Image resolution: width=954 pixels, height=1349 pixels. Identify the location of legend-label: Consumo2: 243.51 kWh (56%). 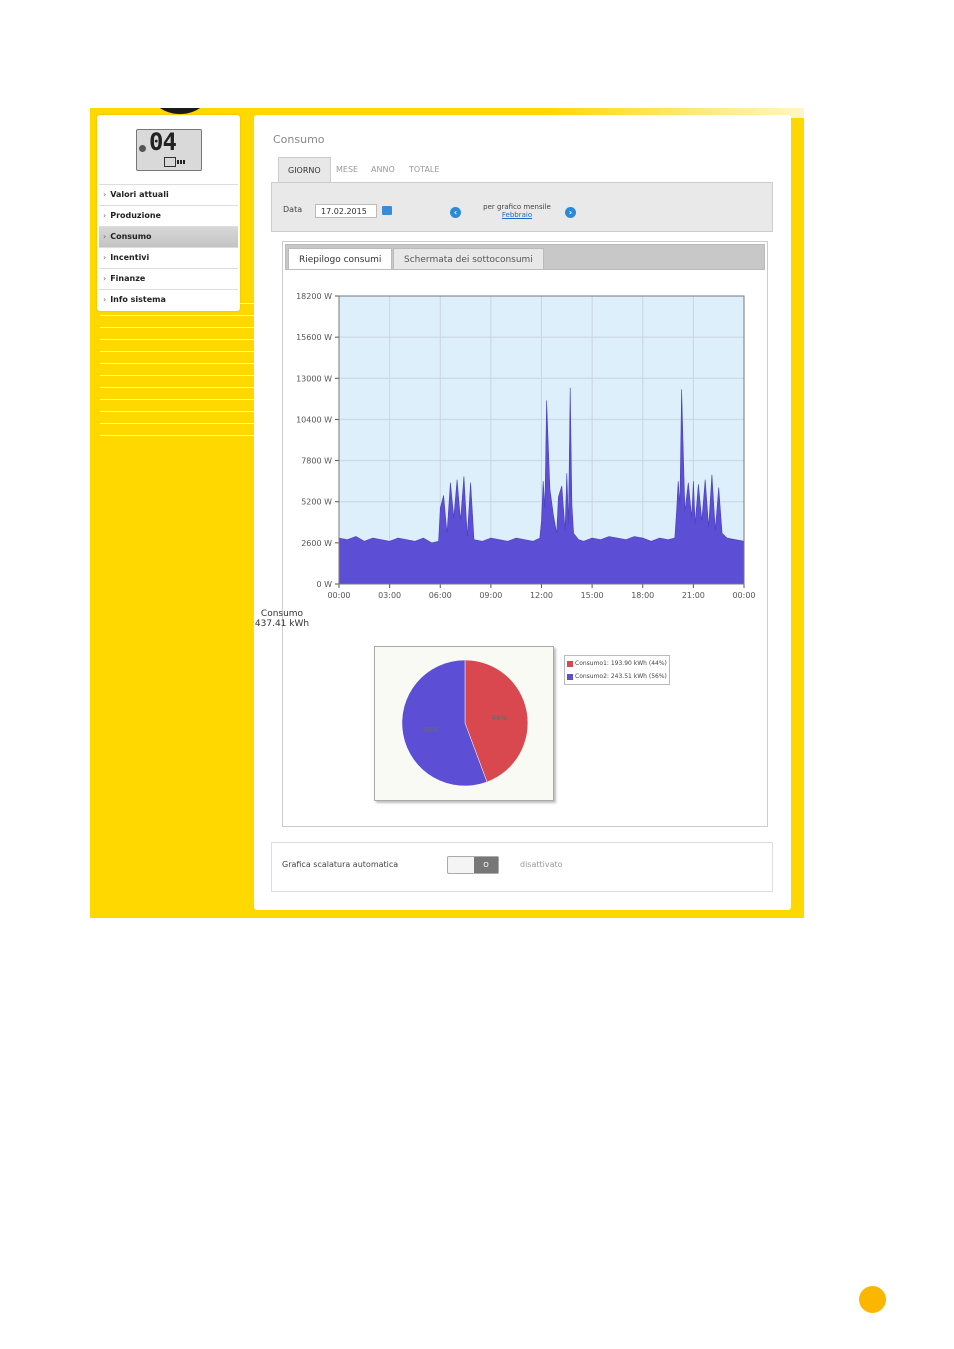
(621, 676).